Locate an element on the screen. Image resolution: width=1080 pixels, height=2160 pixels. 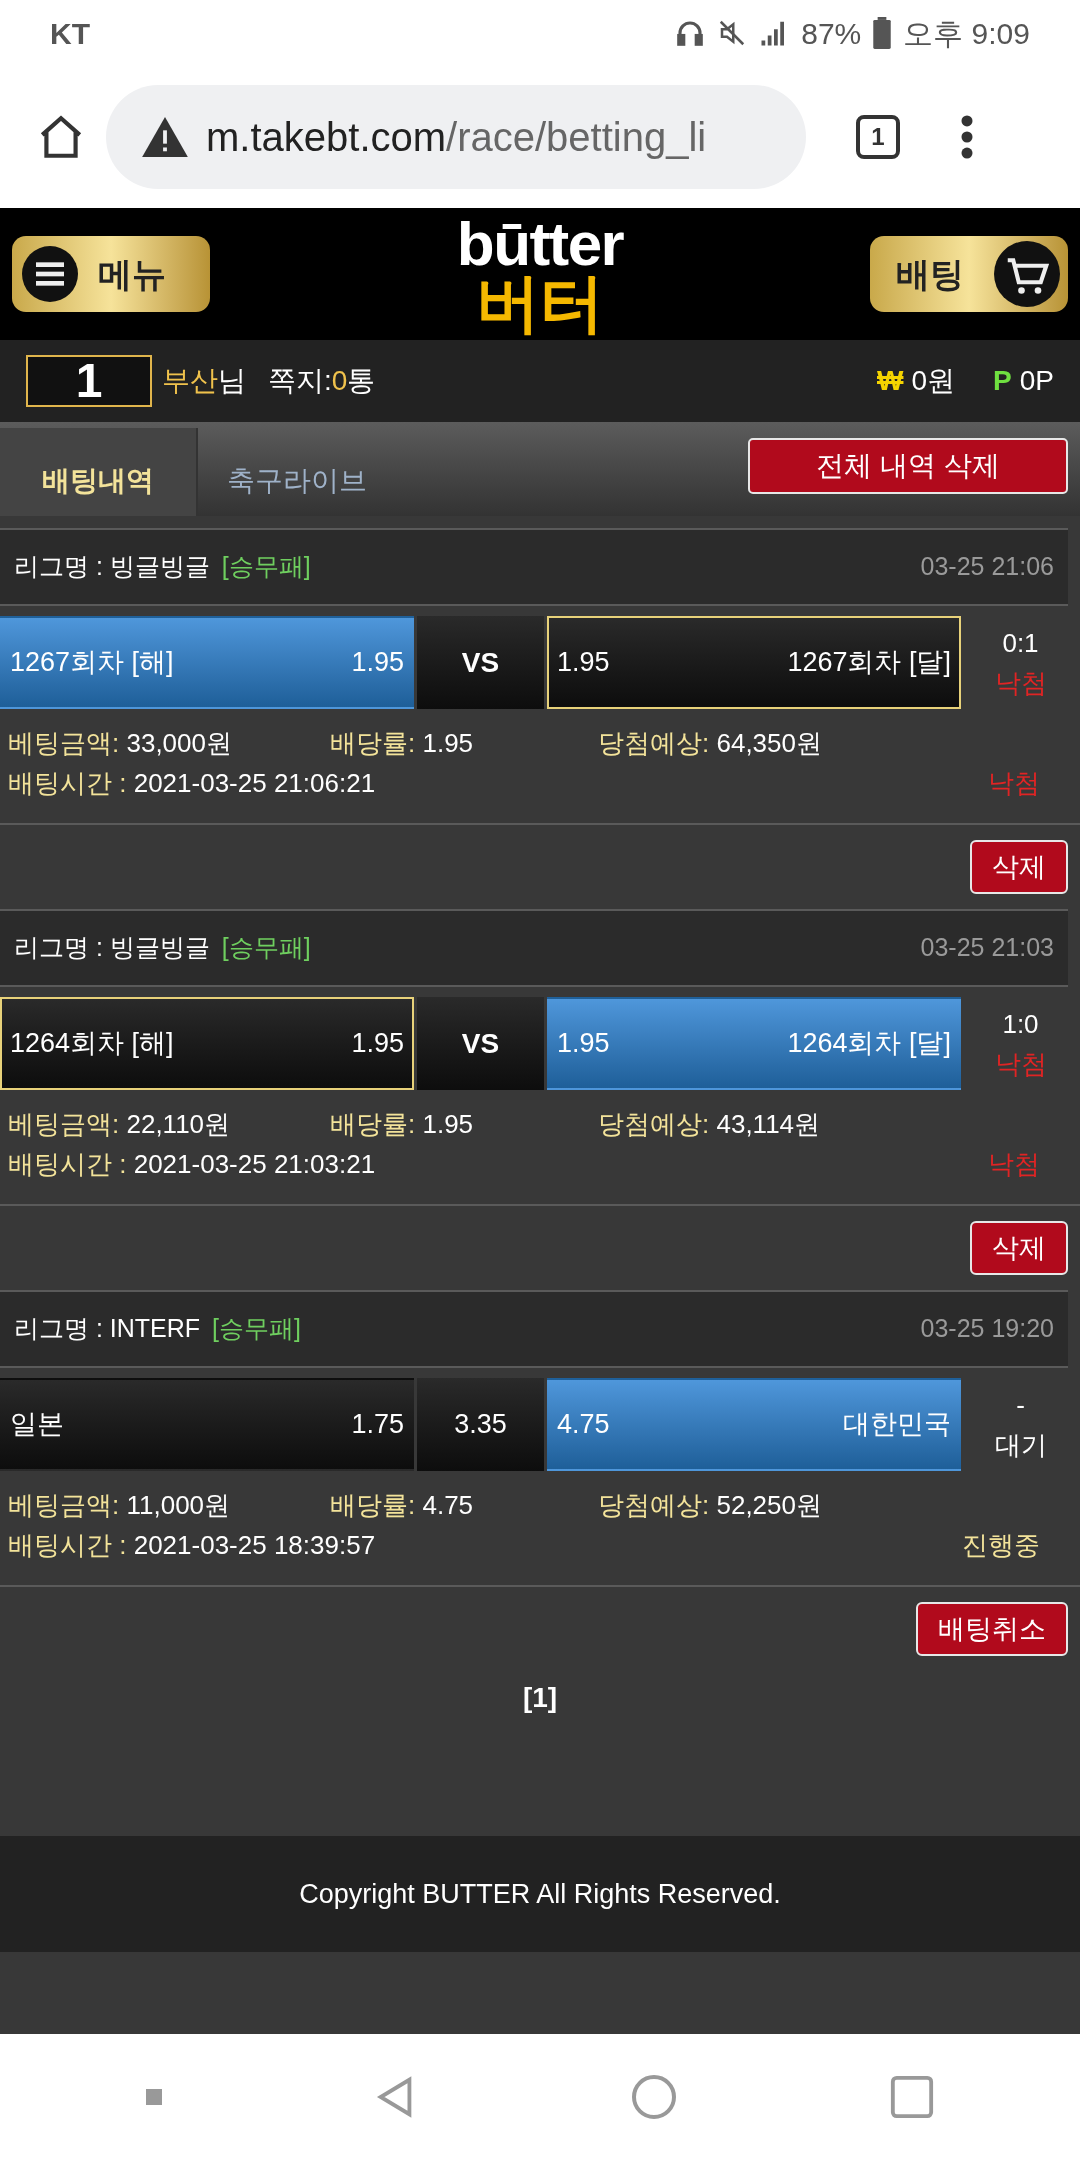
team-name: 1267회차 [달] is located at coordinates (869, 663).